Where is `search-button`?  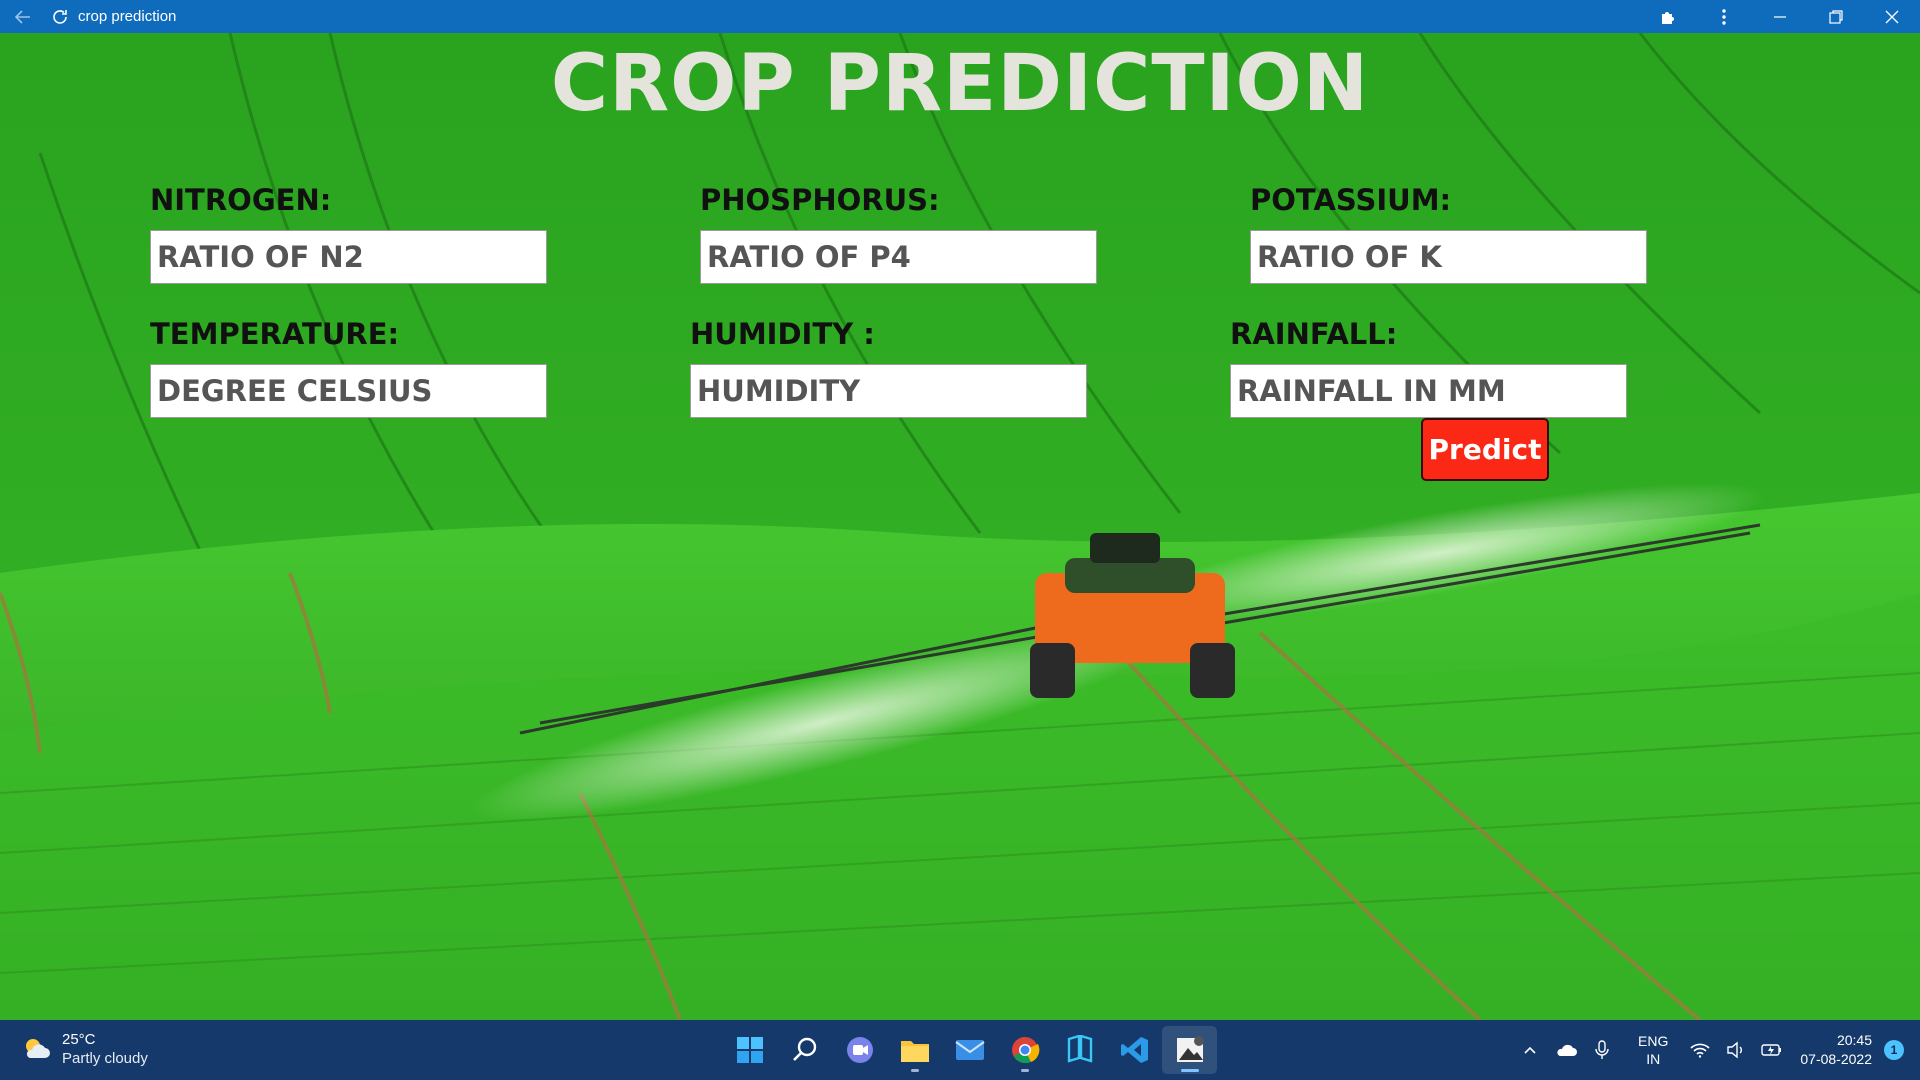
search-button is located at coordinates (804, 1050).